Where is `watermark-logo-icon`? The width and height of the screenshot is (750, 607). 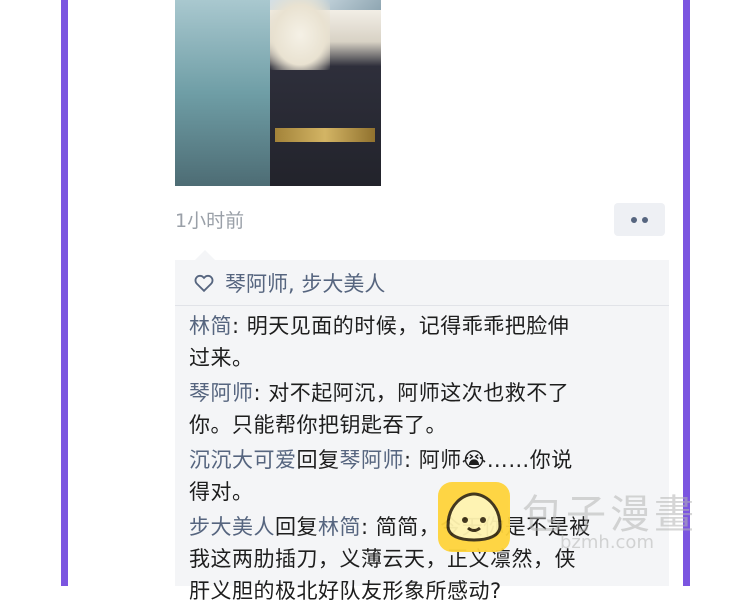
watermark-logo-icon is located at coordinates (474, 517).